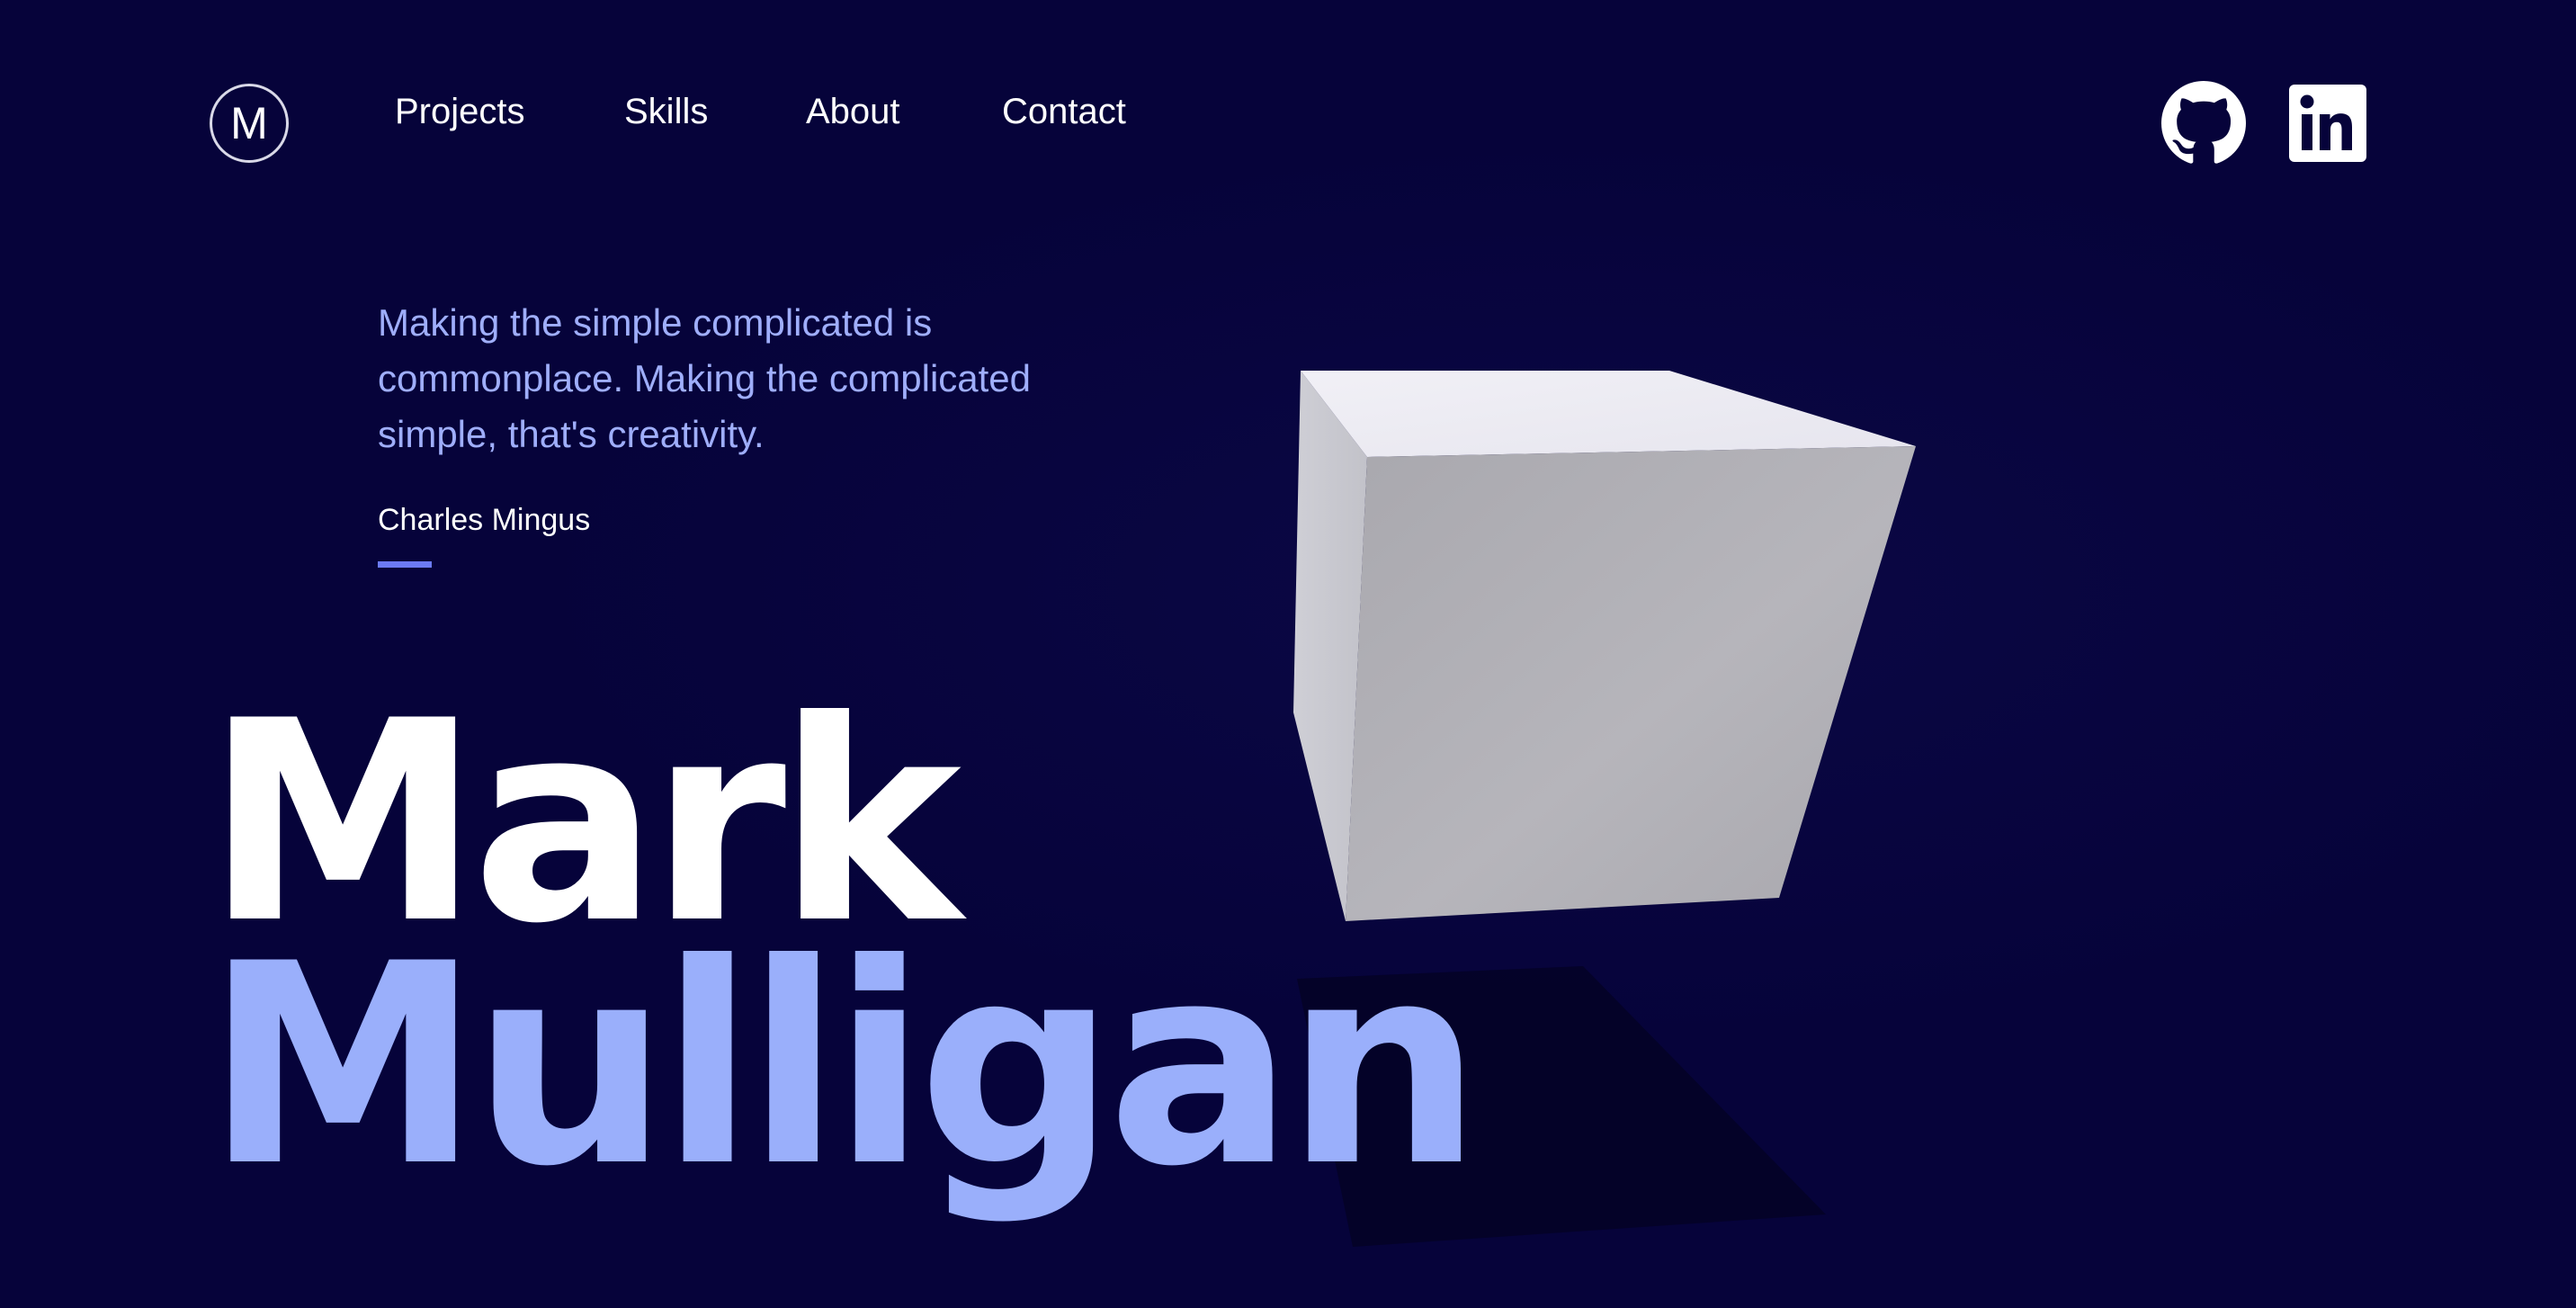  What do you see at coordinates (1064, 111) in the screenshot?
I see `nav-link-contact: Contact` at bounding box center [1064, 111].